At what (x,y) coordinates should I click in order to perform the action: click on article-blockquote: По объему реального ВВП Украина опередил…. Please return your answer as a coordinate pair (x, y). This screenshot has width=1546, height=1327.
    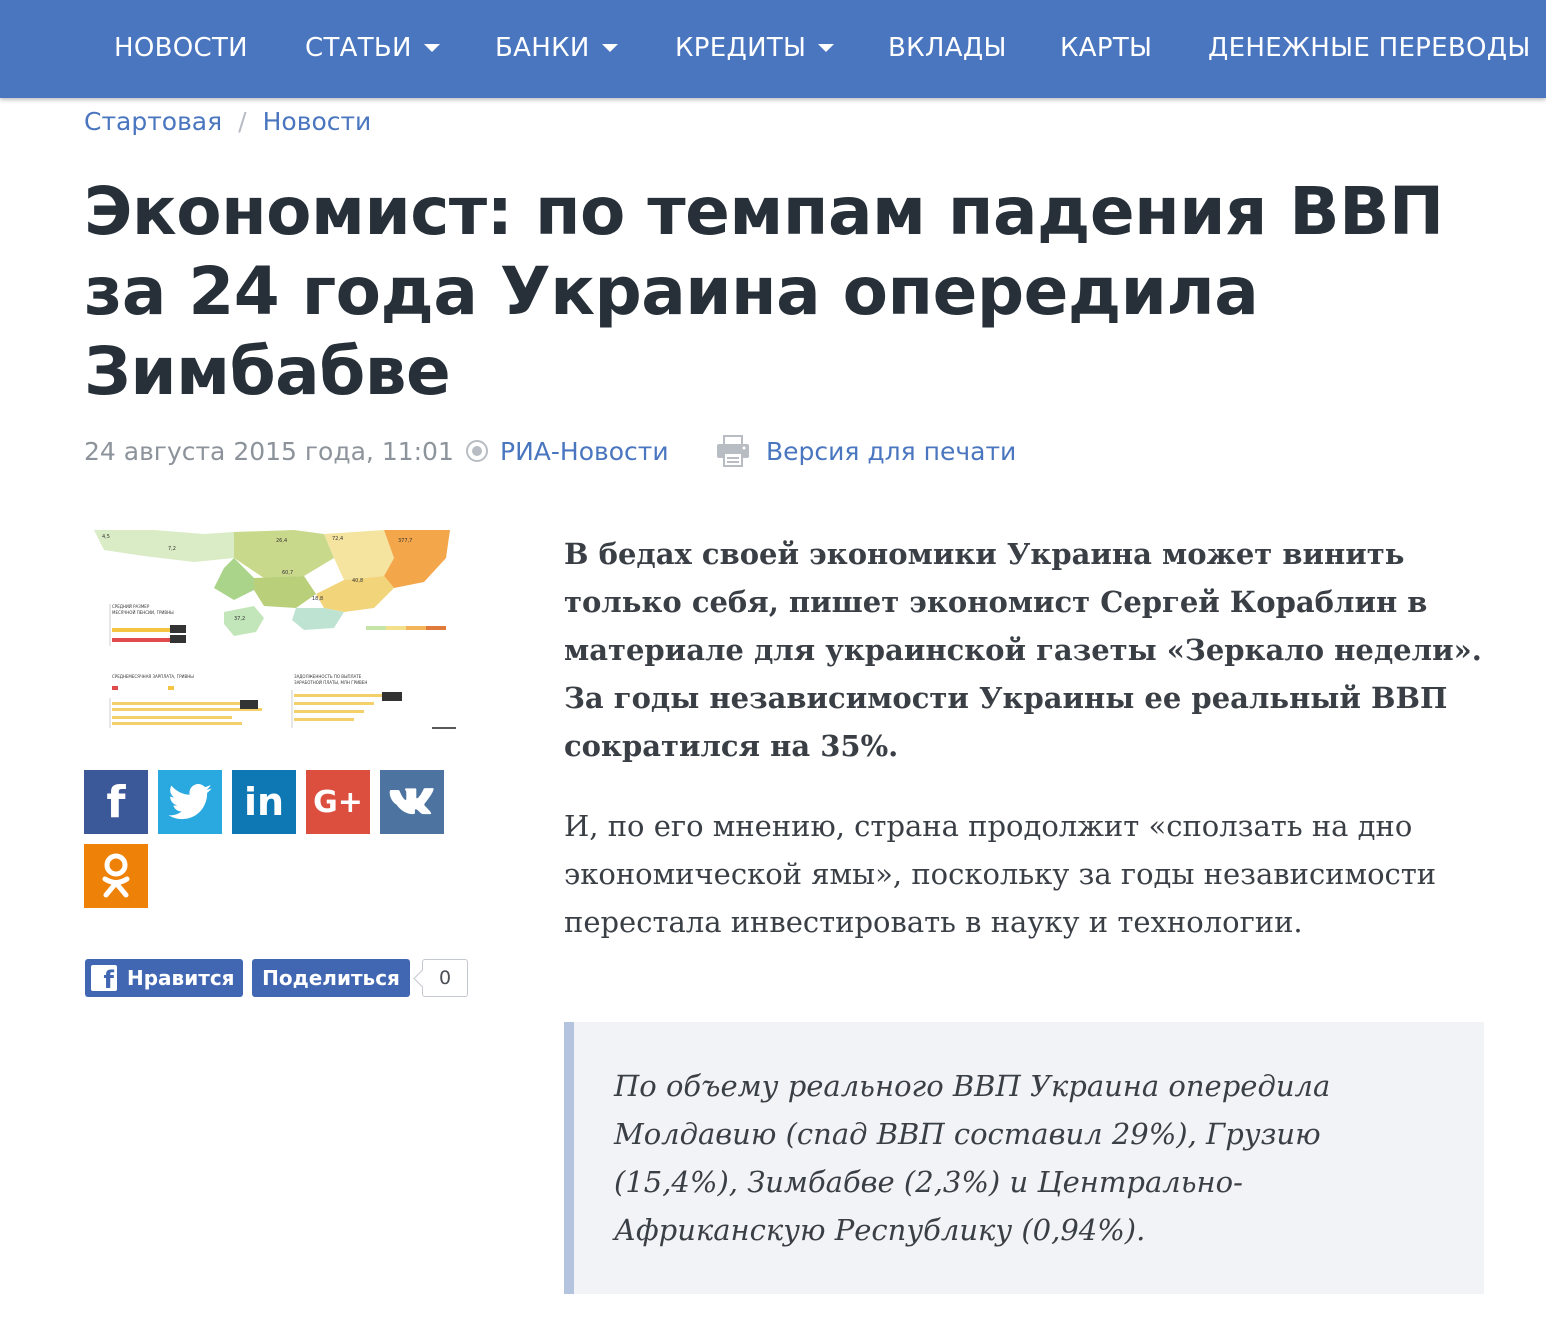
    Looking at the image, I should click on (1024, 1158).